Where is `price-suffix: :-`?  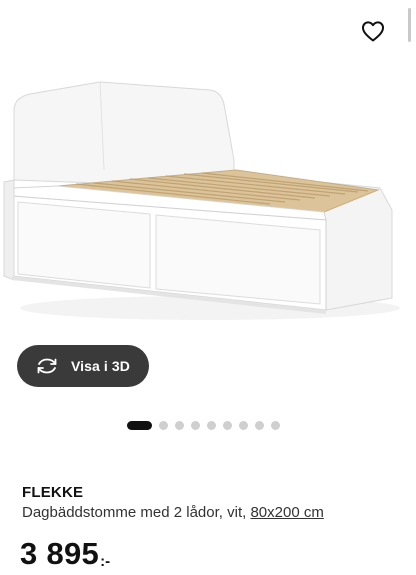
price-suffix: :- is located at coordinates (105, 561).